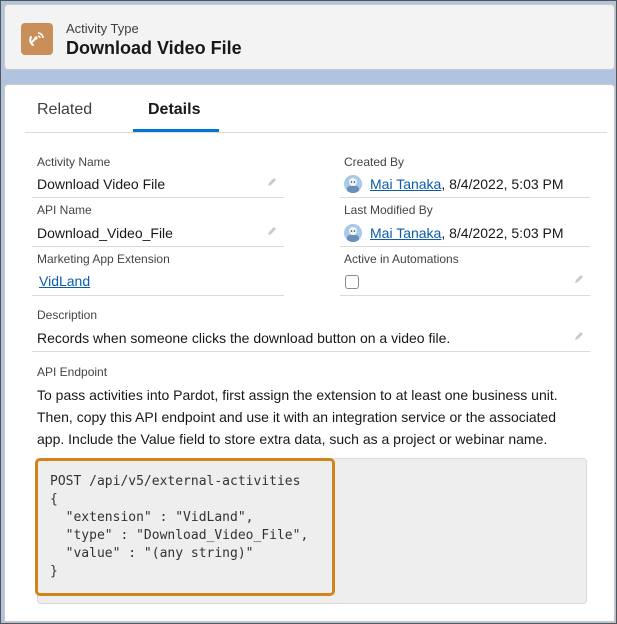 The image size is (617, 624). What do you see at coordinates (101, 184) in the screenshot?
I see `activity-name-value: Download Video File` at bounding box center [101, 184].